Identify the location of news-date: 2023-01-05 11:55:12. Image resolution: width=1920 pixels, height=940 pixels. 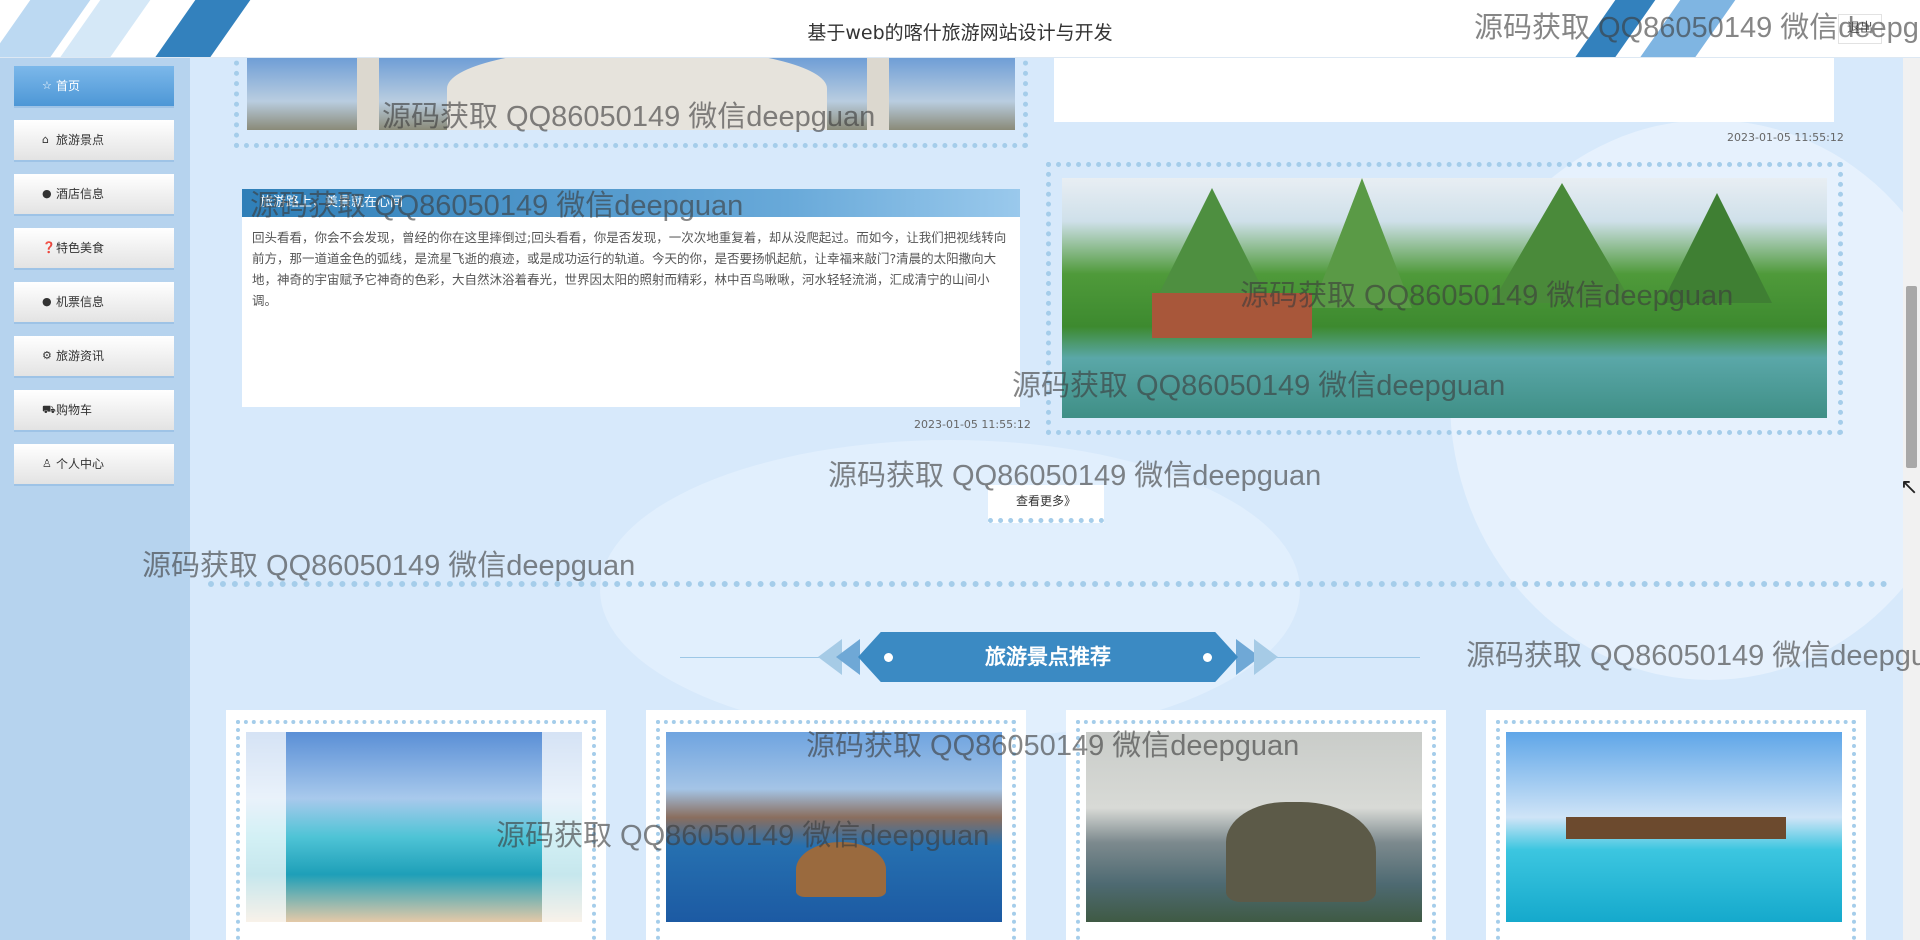
(1785, 137).